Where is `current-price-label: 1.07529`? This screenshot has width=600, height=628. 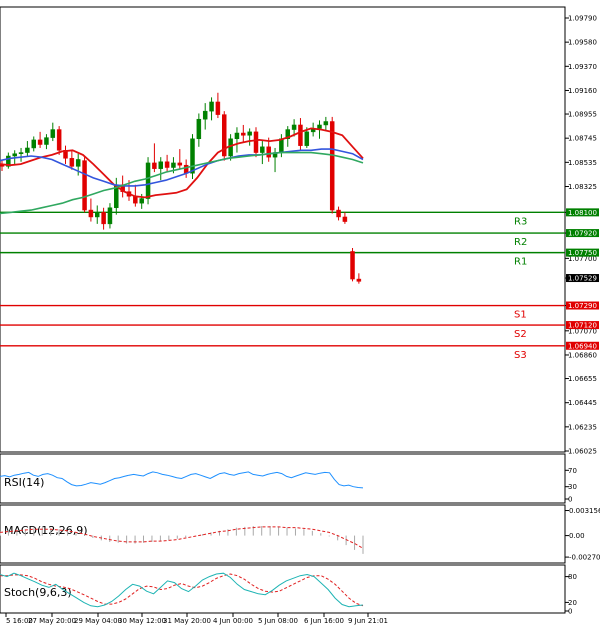
current-price-label: 1.07529 is located at coordinates (582, 279).